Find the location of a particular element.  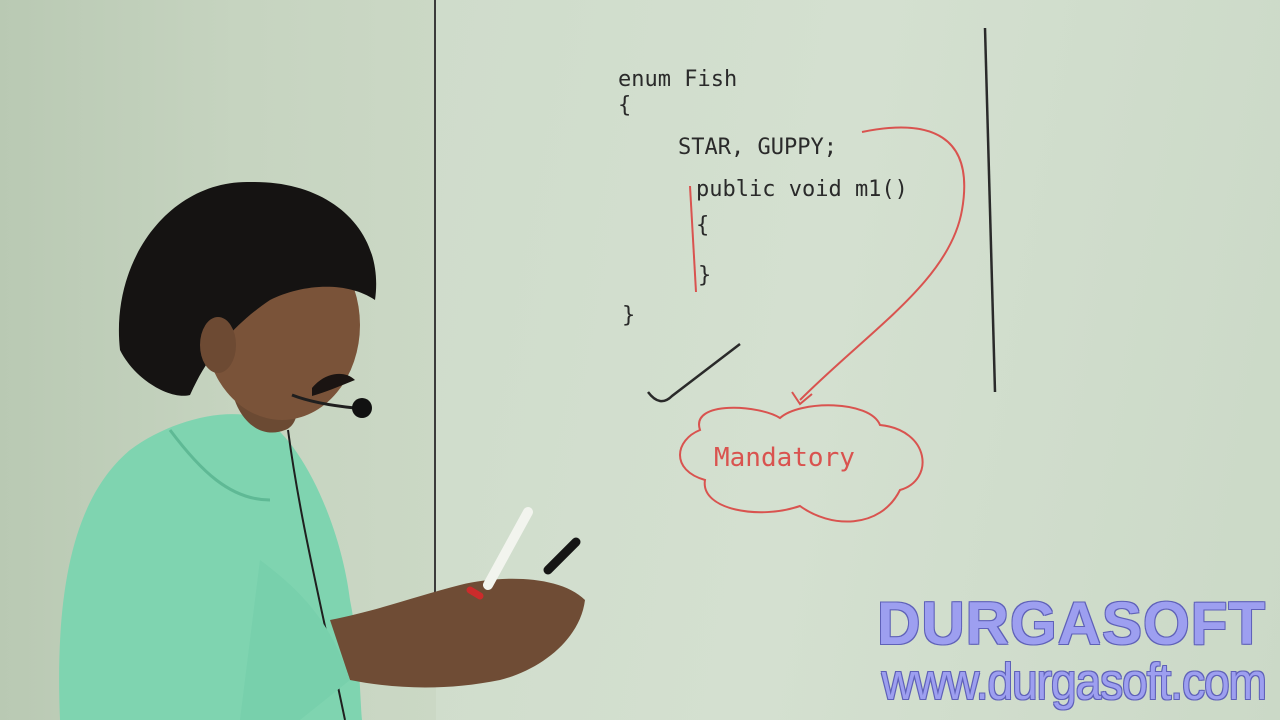

code-inner-open-brace: { is located at coordinates (702, 225).